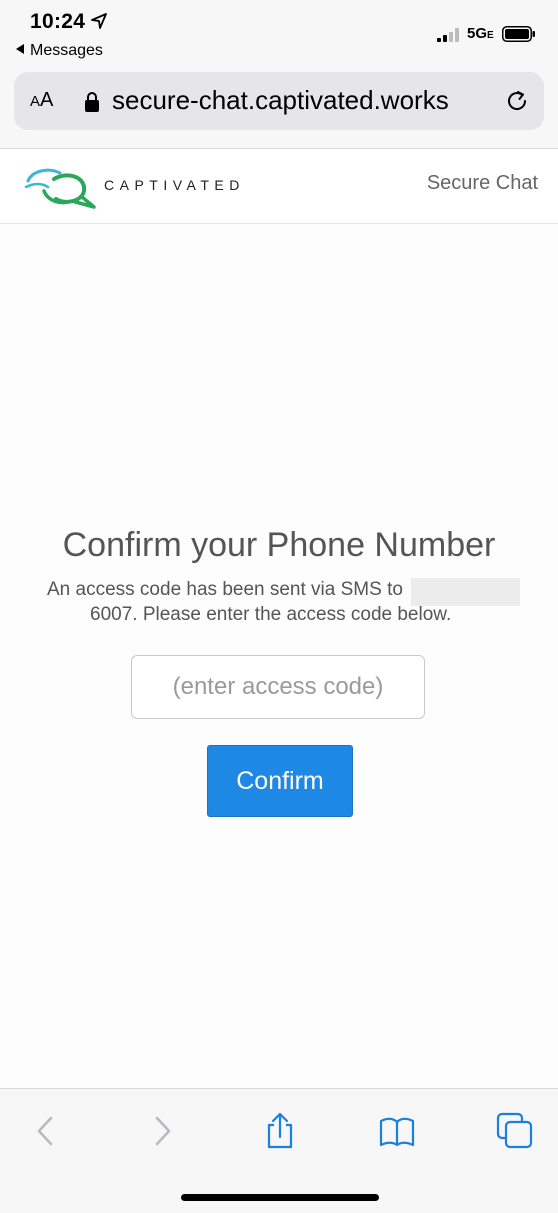  I want to click on redacted-phone-number, so click(465, 592).